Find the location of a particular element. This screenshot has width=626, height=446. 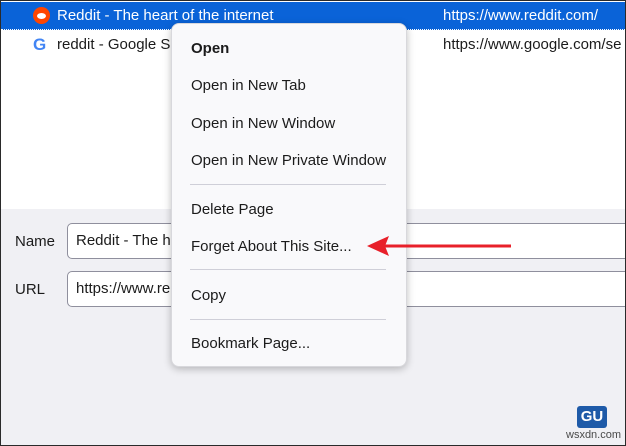

name-value: Reddit - The h is located at coordinates (123, 240).